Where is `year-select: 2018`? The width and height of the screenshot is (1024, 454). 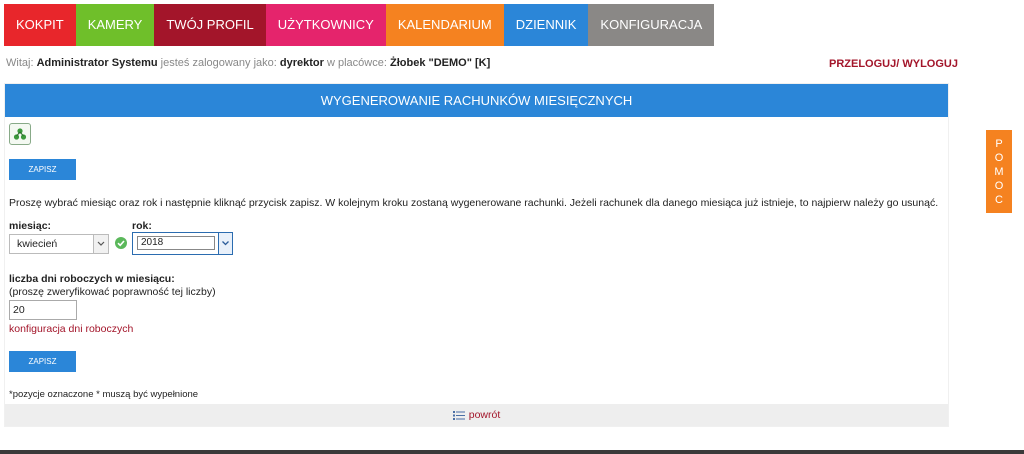 year-select: 2018 is located at coordinates (182, 243).